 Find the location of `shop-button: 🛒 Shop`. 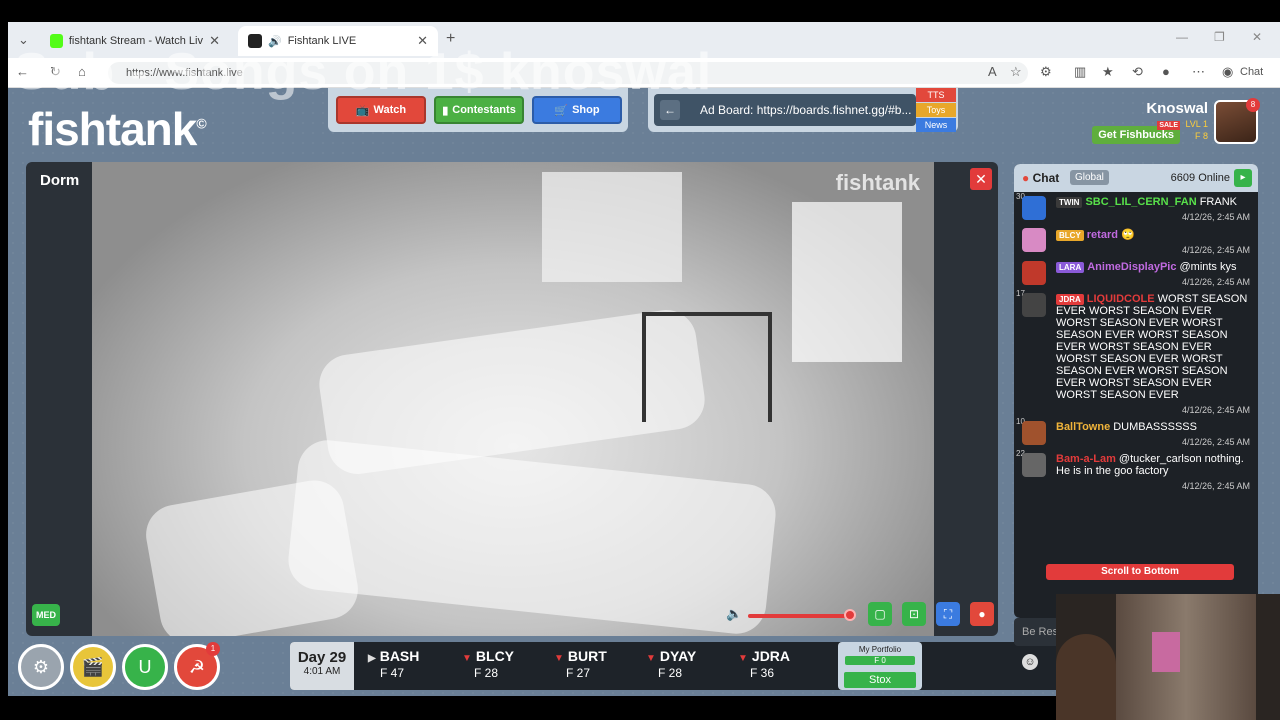

shop-button: 🛒 Shop is located at coordinates (577, 110).